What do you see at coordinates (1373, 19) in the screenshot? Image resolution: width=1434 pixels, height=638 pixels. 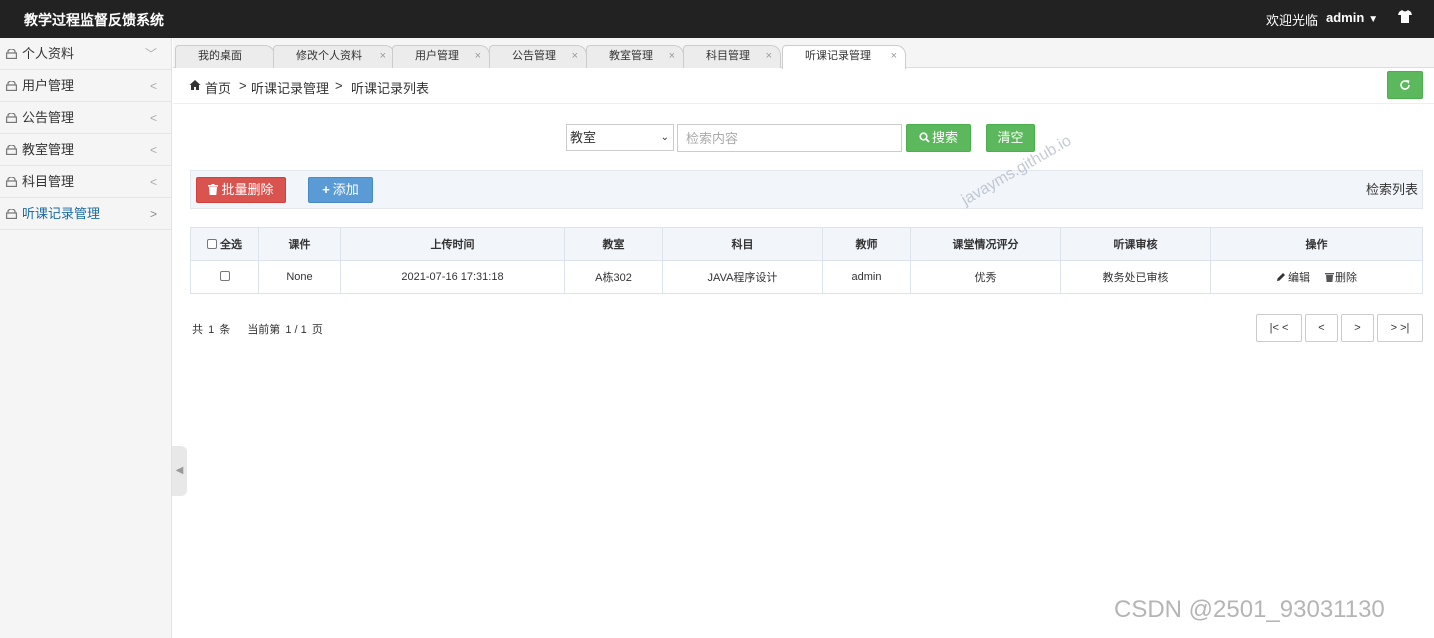 I see `chevron-down-icon: ▼` at bounding box center [1373, 19].